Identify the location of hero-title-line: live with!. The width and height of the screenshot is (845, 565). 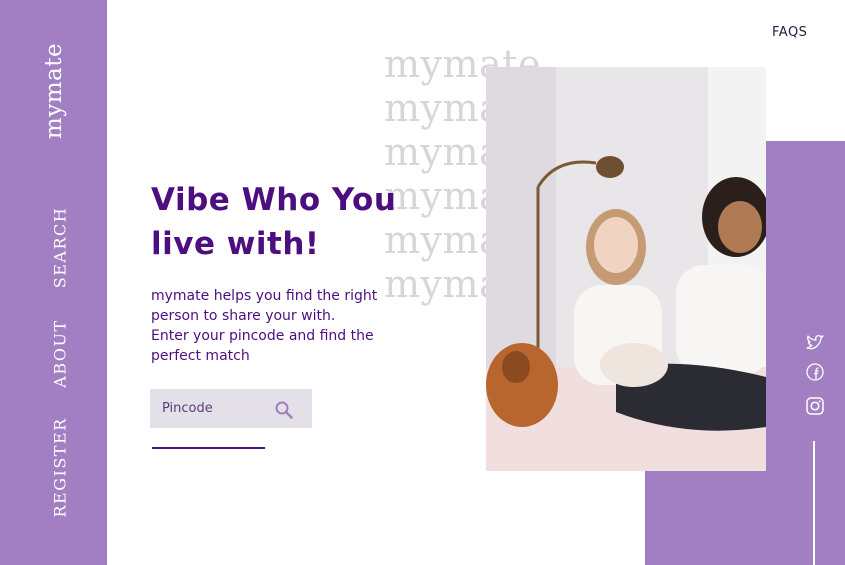
(235, 244).